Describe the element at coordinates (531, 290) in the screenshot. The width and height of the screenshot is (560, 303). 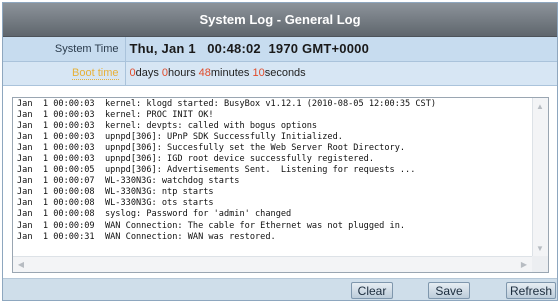
I see `refresh-button: Refresh` at that location.